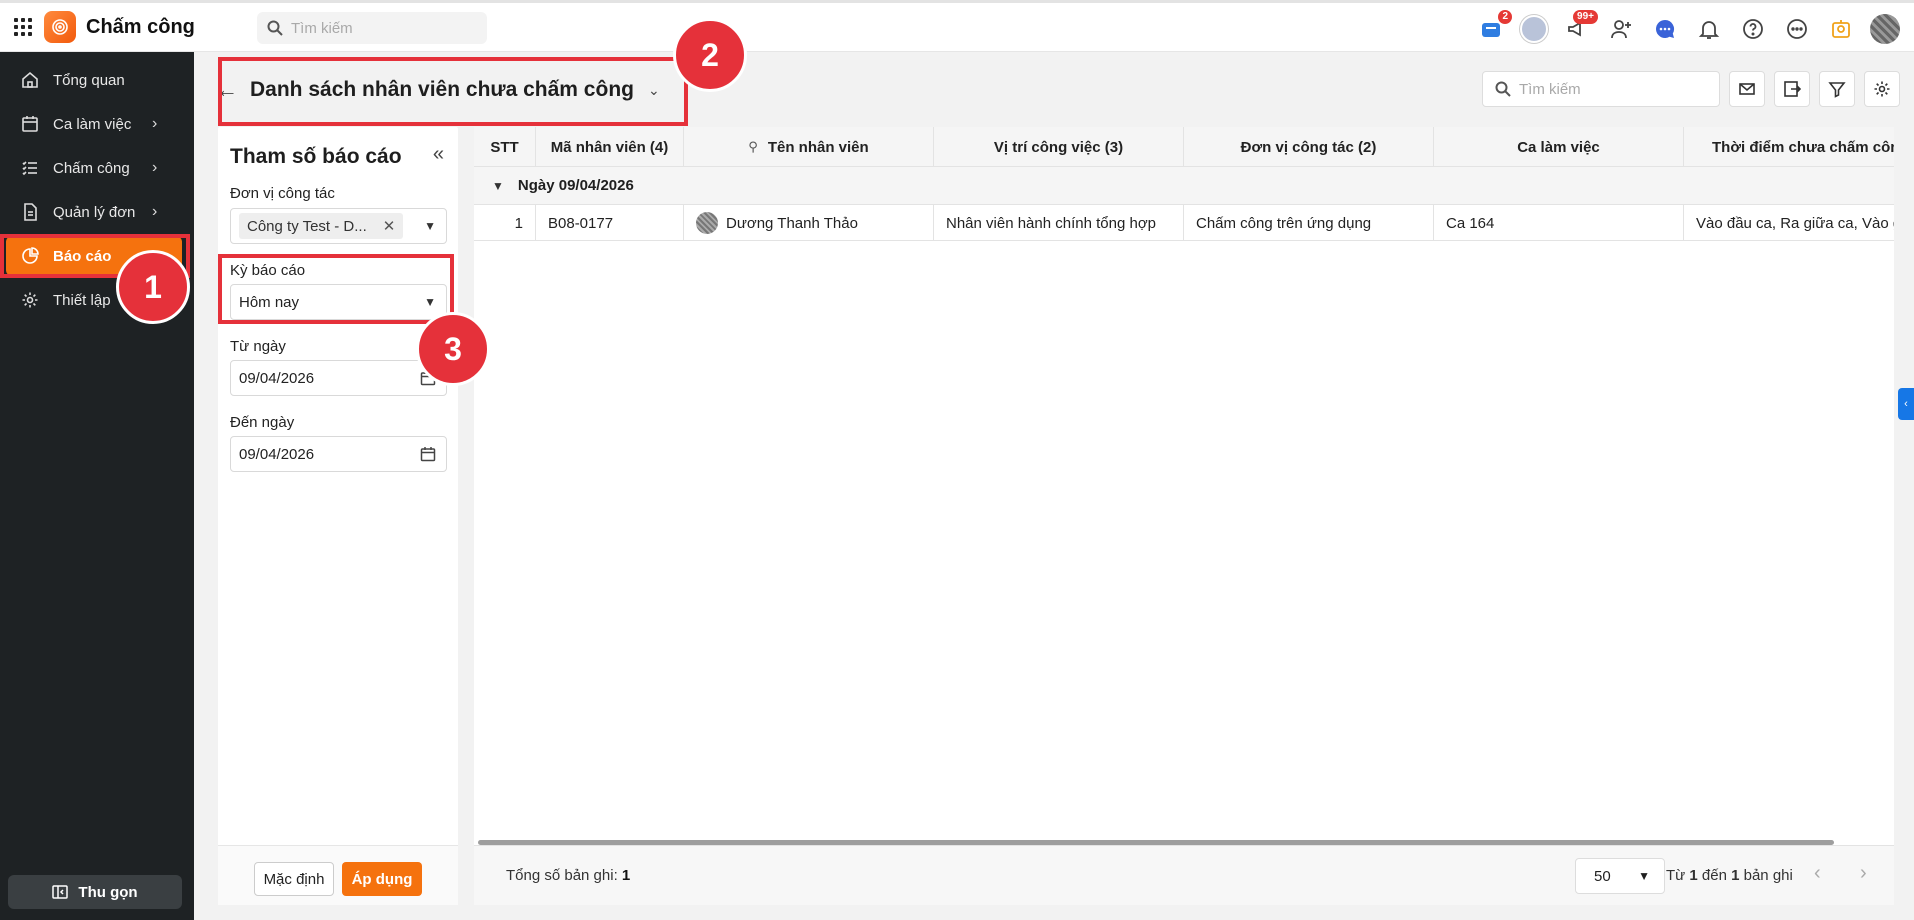 The image size is (1914, 920). Describe the element at coordinates (294, 879) in the screenshot. I see `default-button: Mặc định` at that location.